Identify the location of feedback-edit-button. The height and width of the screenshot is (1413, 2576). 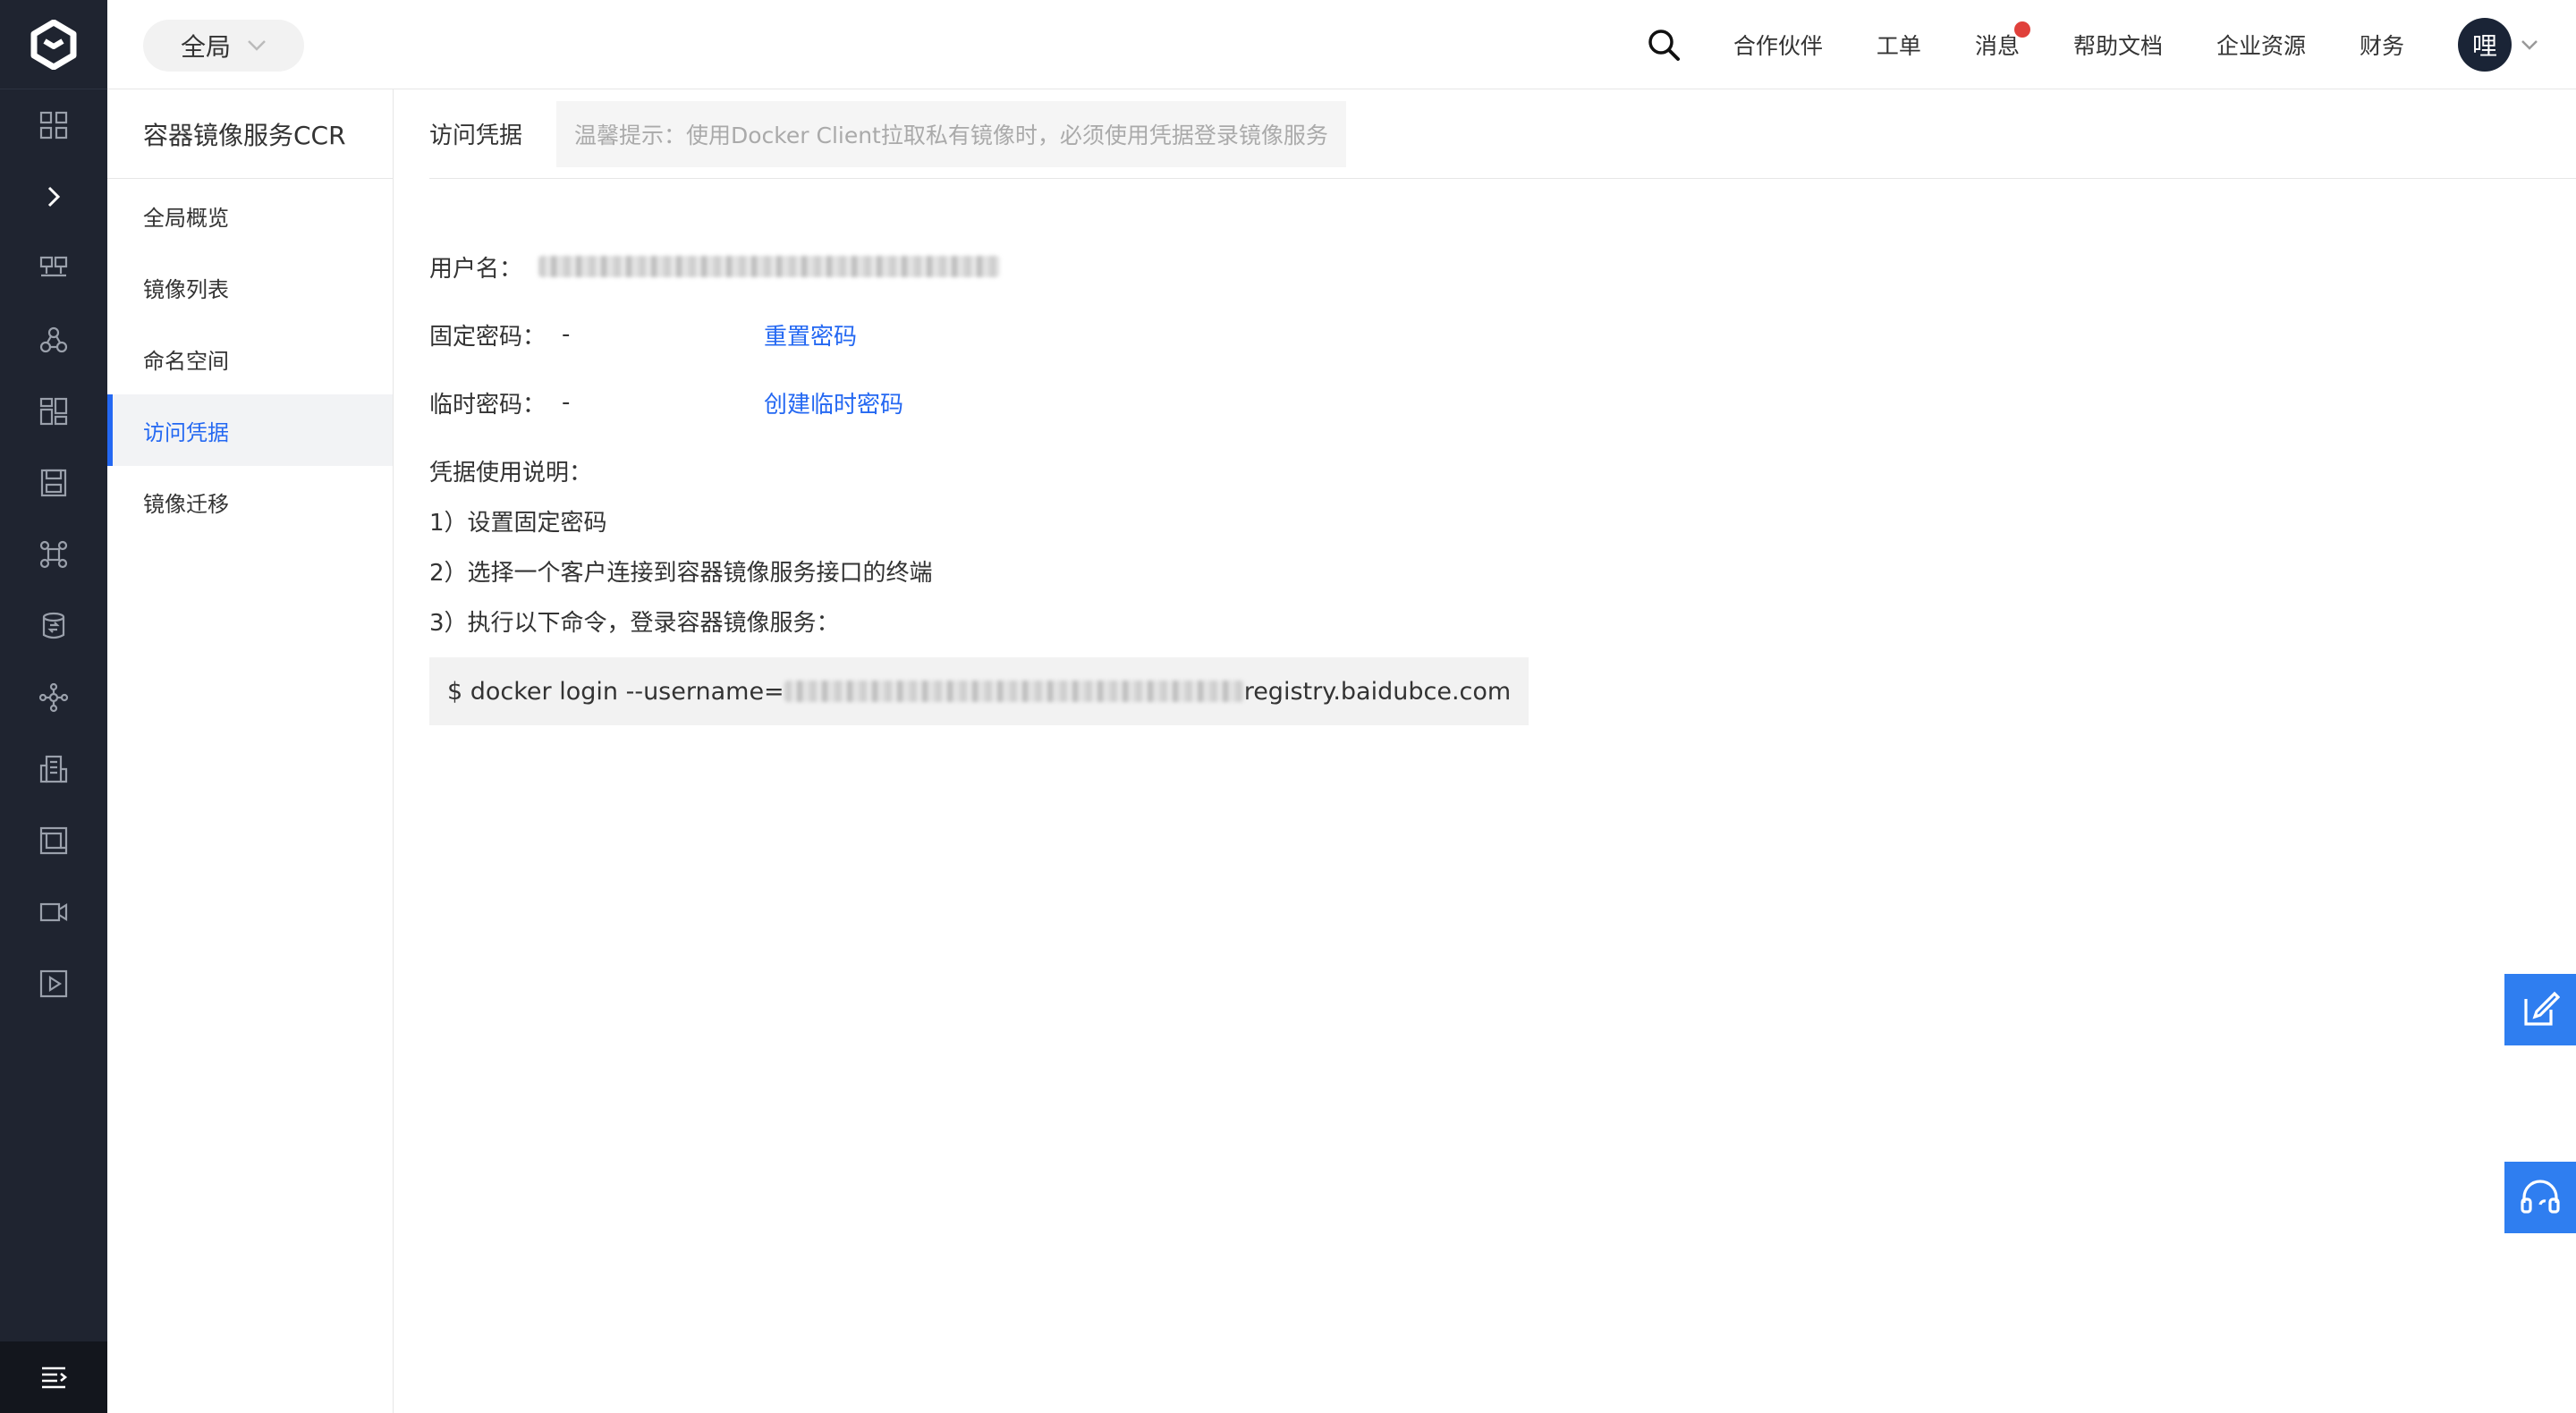
(2540, 1009).